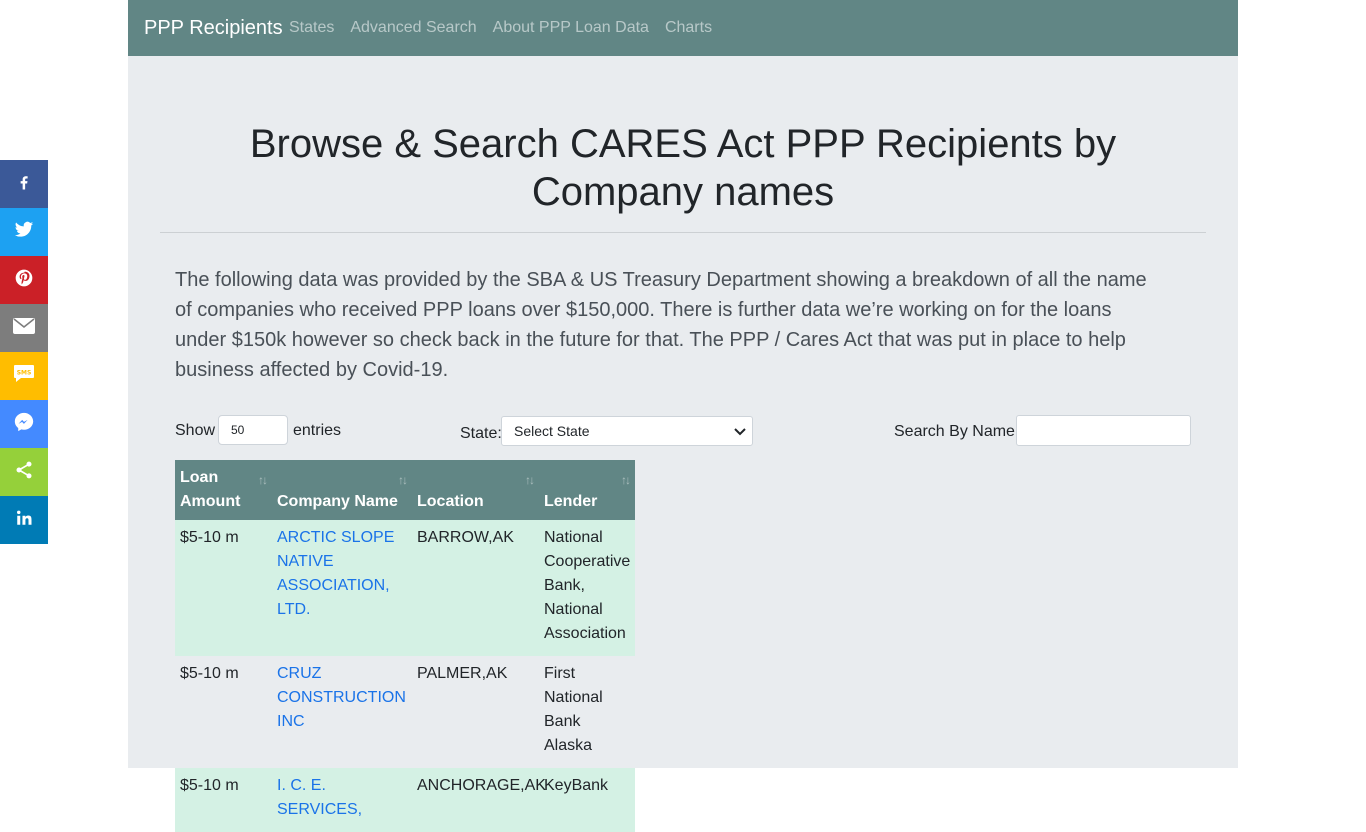 This screenshot has height=832, width=1366. What do you see at coordinates (413, 28) in the screenshot?
I see `nav-link-advanced-search: Advanced Search` at bounding box center [413, 28].